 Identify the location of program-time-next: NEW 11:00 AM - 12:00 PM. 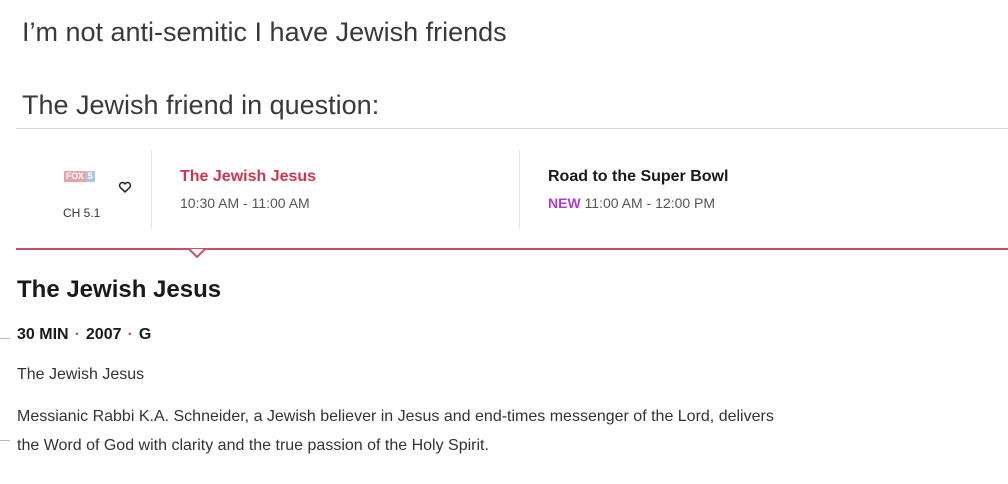
(631, 203).